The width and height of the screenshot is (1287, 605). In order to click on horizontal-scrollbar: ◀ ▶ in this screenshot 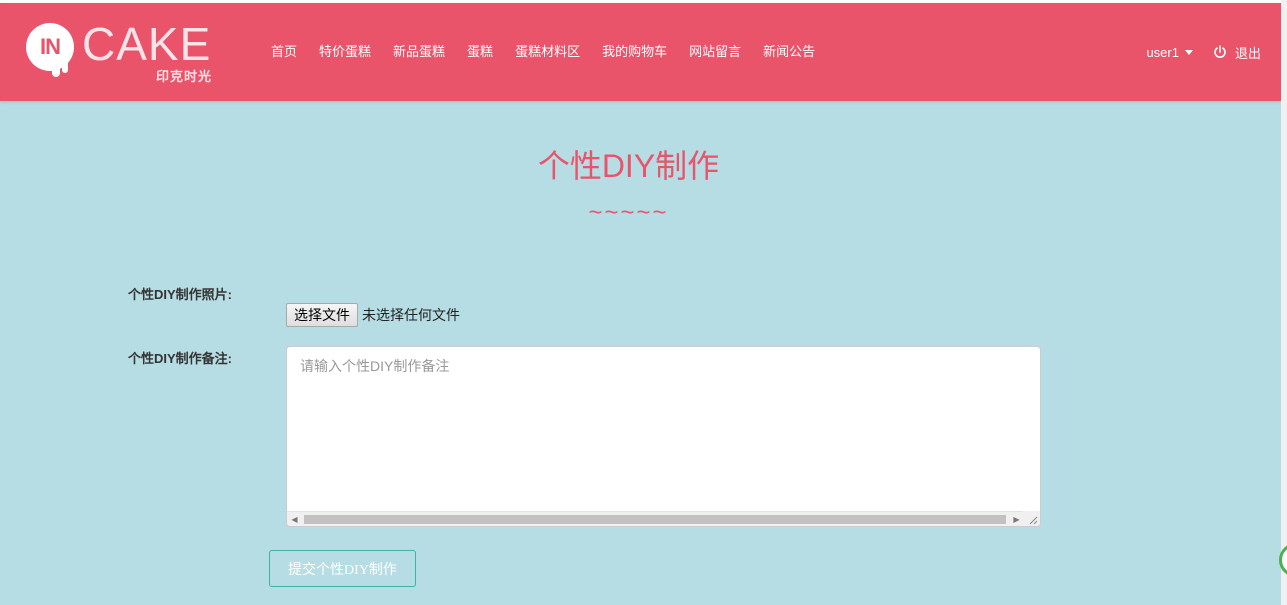, I will do `click(655, 518)`.